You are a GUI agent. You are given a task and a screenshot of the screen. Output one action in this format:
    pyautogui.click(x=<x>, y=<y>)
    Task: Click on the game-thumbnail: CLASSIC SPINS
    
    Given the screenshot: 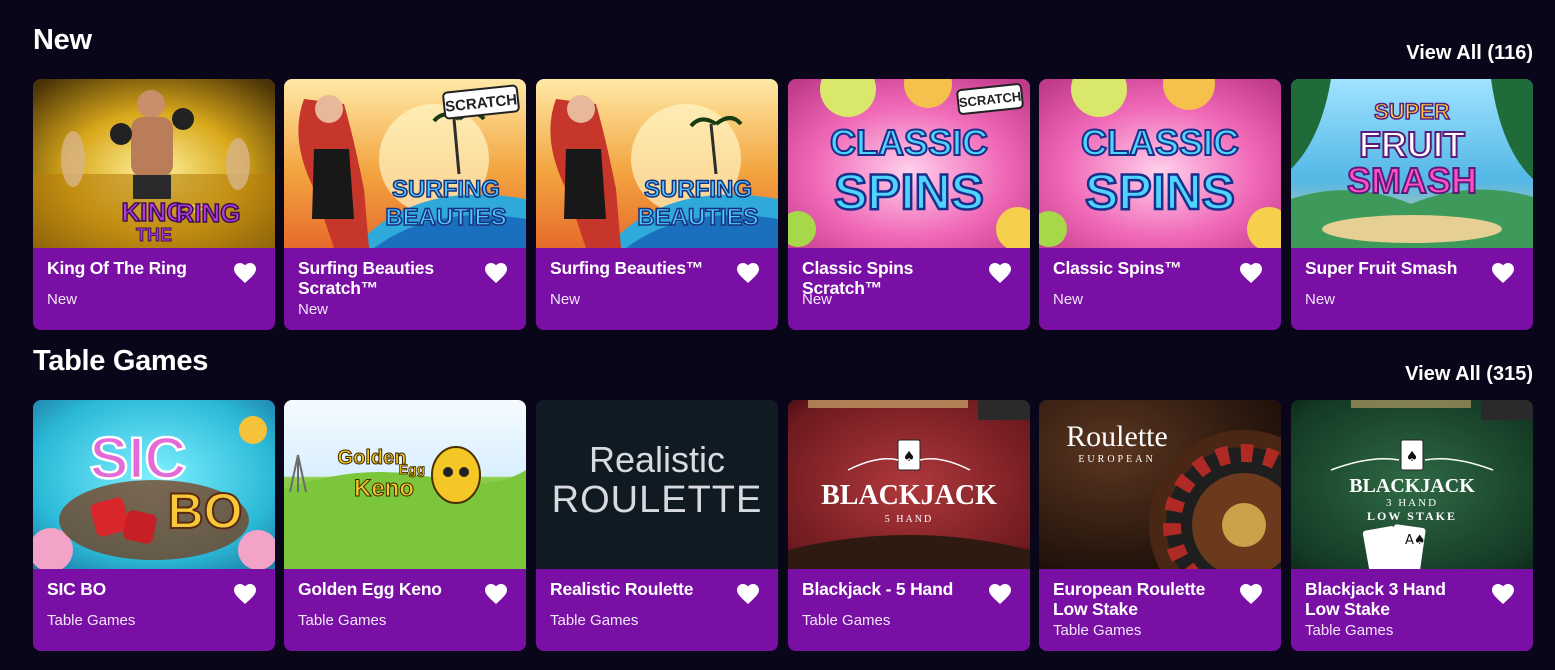 What is the action you would take?
    pyautogui.click(x=1160, y=163)
    